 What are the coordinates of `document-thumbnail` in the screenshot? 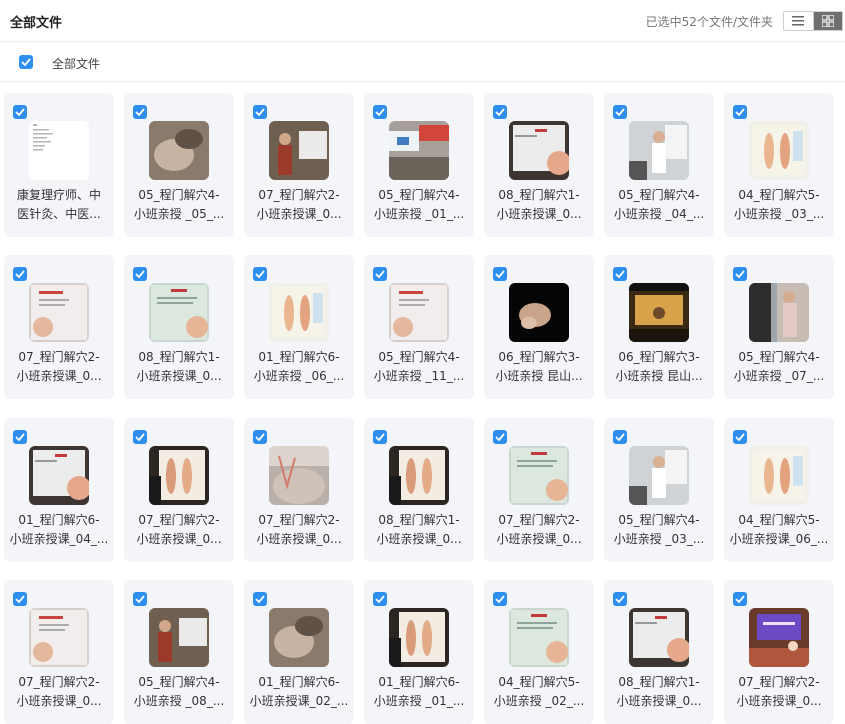 It's located at (59, 150).